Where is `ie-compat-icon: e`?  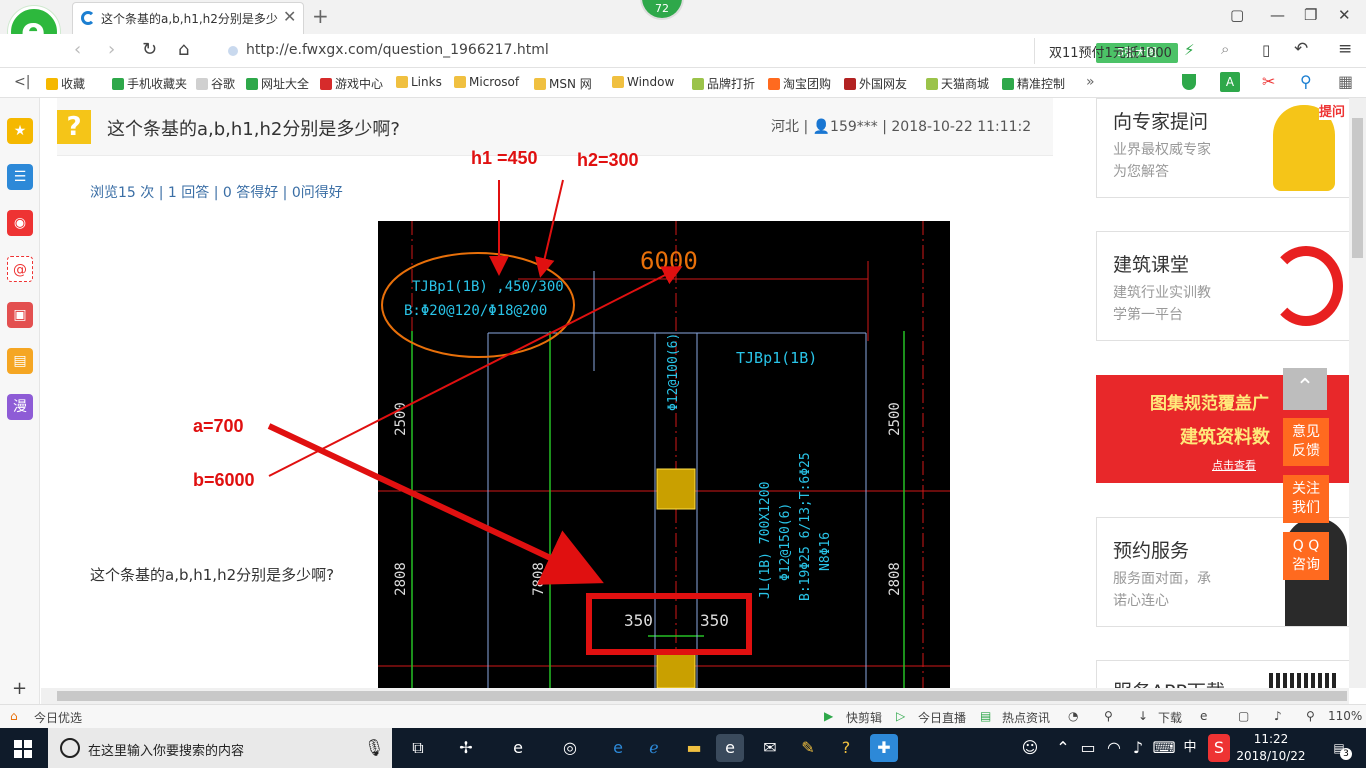 ie-compat-icon: e is located at coordinates (1203, 716).